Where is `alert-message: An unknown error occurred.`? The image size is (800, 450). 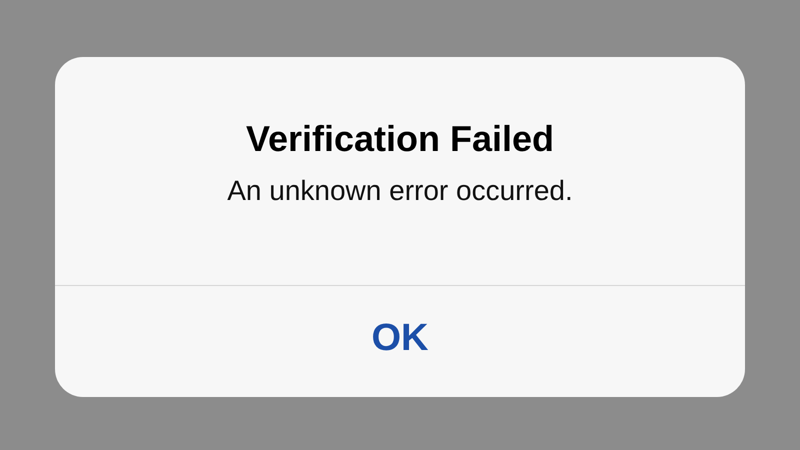 alert-message: An unknown error occurred. is located at coordinates (400, 191).